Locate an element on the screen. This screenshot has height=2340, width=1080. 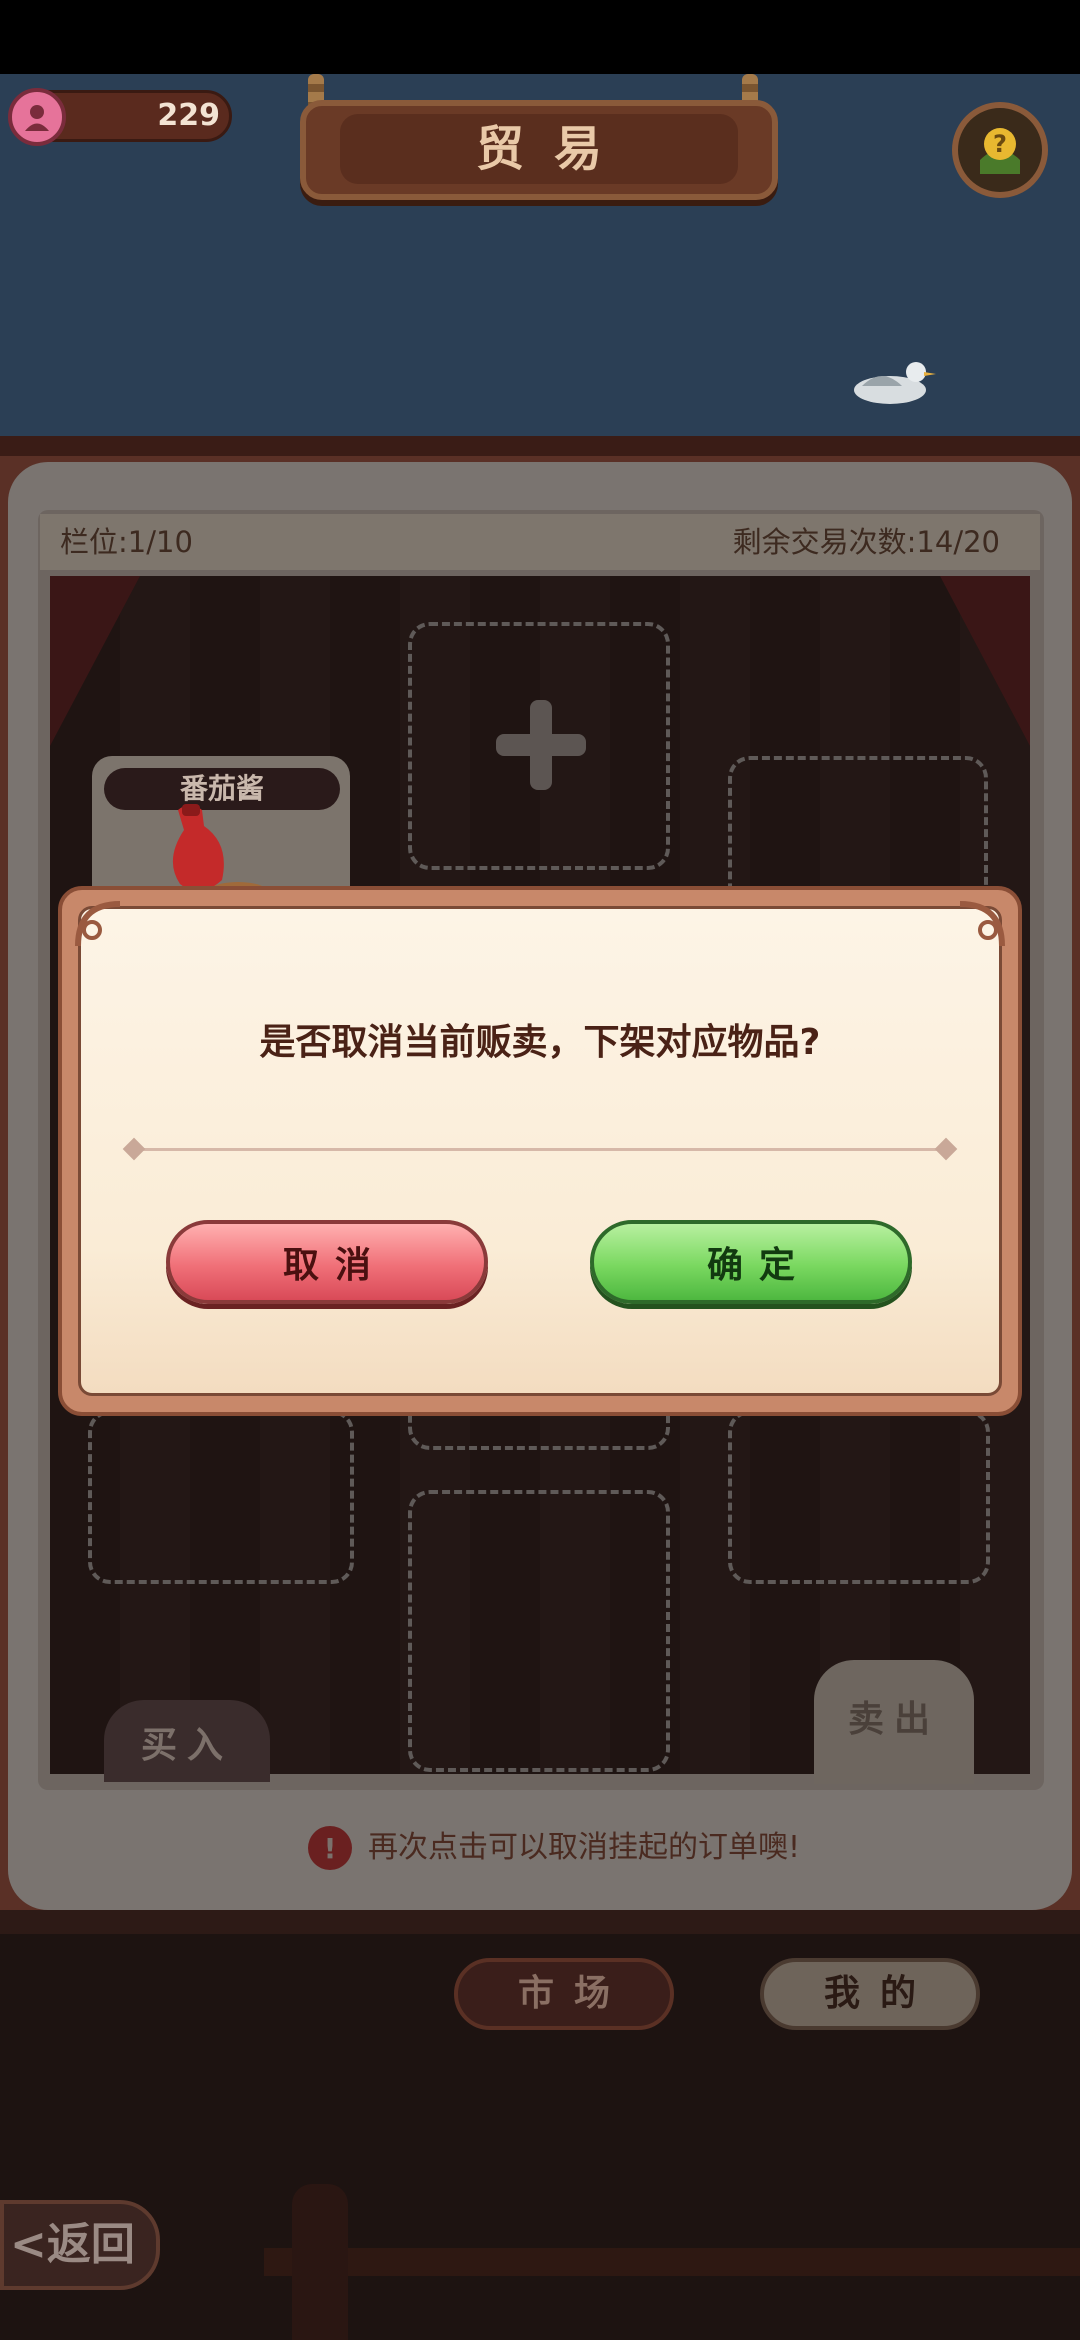
dialog-message: 是否取消当前贩卖，下架对应物品? is located at coordinates (540, 1042).